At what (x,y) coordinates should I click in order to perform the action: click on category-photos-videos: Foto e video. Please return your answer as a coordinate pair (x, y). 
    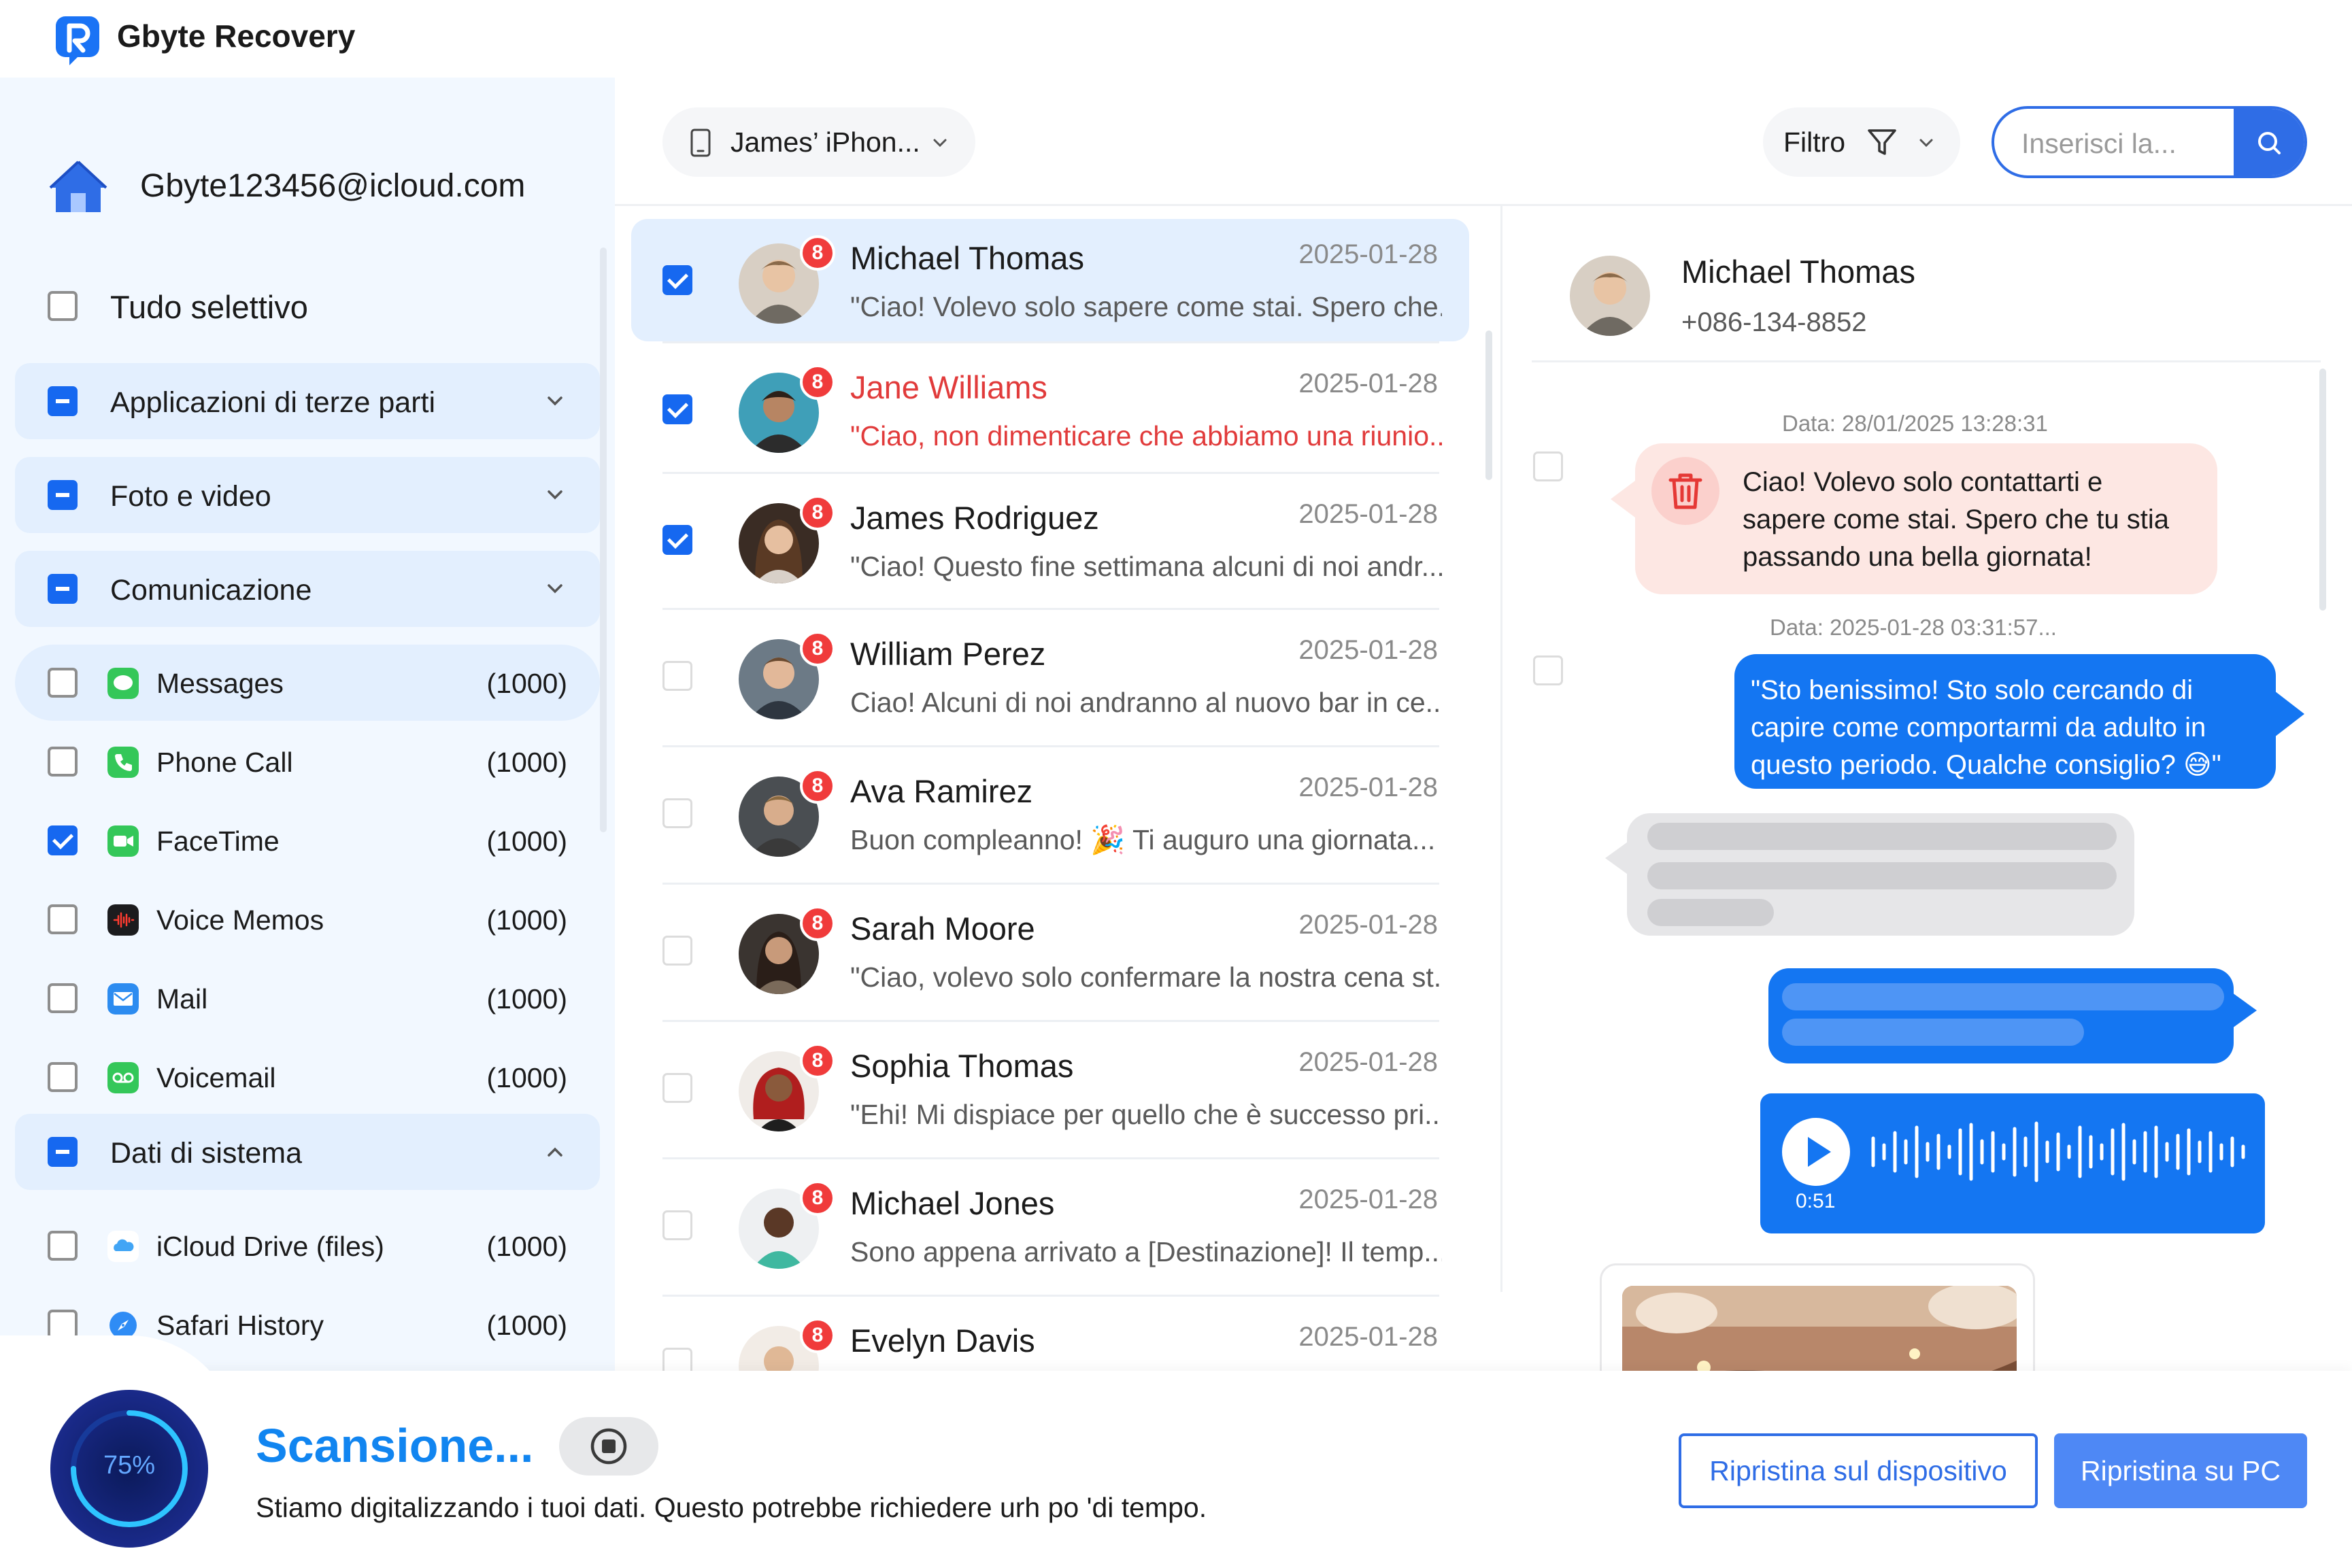
    Looking at the image, I should click on (307, 495).